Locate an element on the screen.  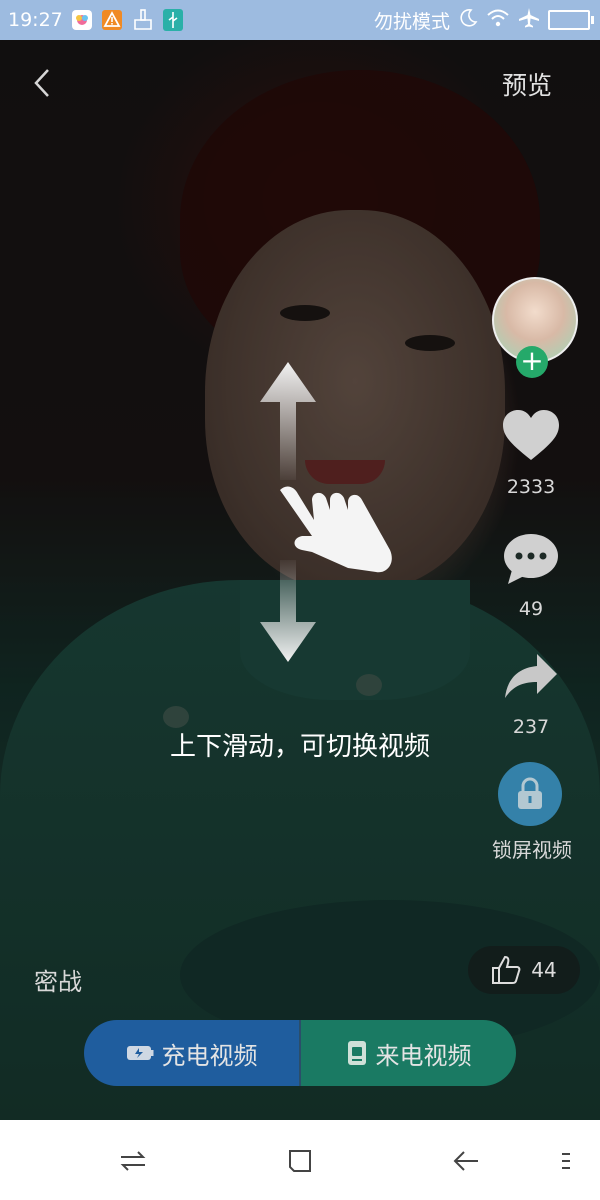
home-square-icon is located at coordinates (300, 1161).